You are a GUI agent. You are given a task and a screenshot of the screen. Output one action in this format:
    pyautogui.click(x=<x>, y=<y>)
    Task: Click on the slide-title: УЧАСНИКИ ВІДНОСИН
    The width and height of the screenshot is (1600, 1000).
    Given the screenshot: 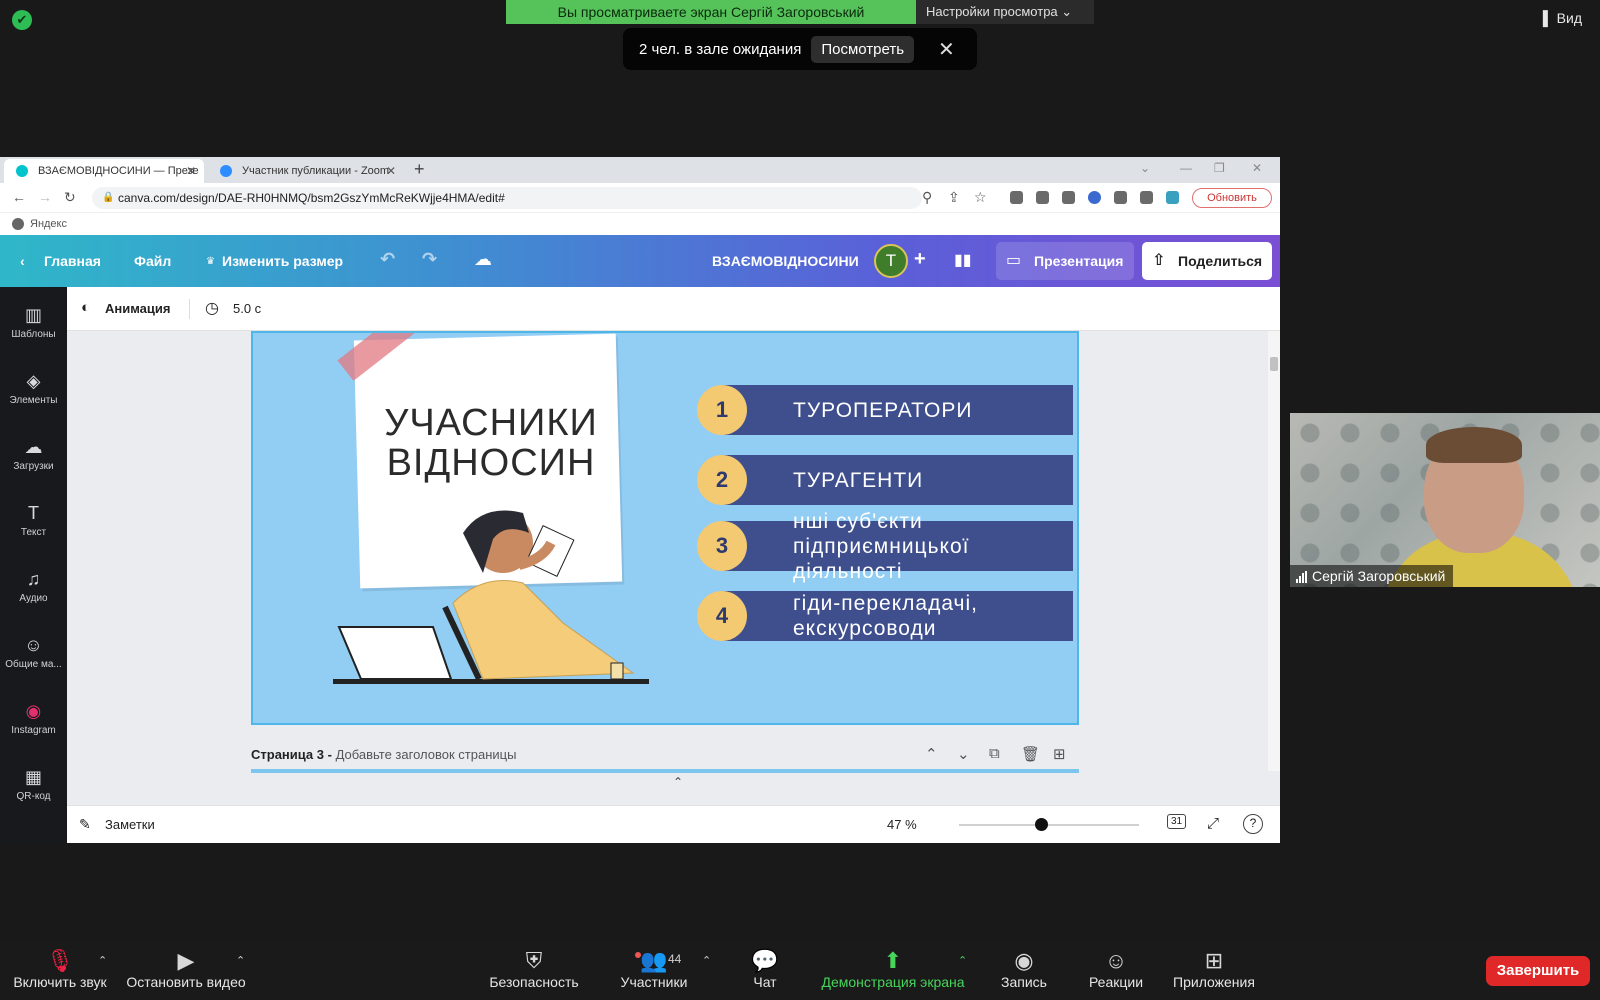 What is the action you would take?
    pyautogui.click(x=491, y=443)
    